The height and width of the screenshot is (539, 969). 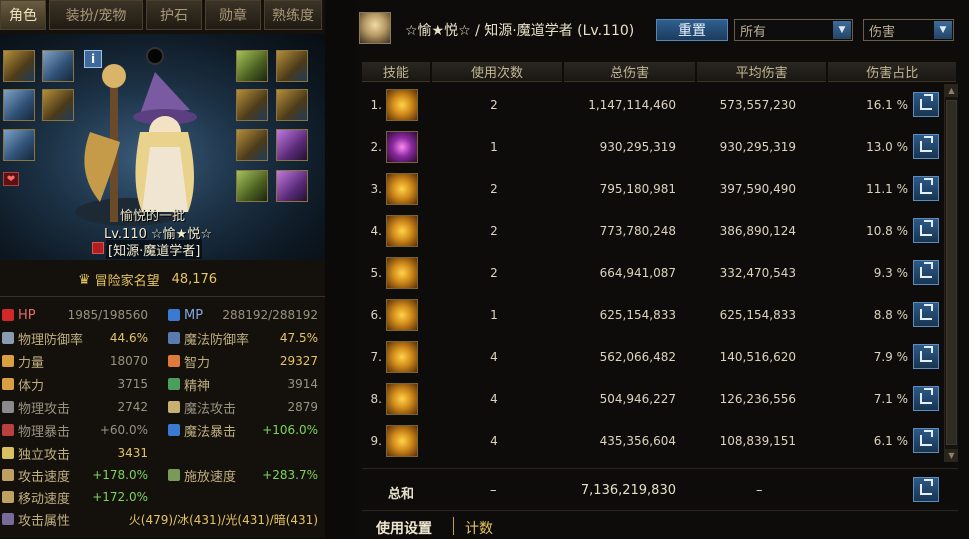 I want to click on total-label: 总和, so click(x=401, y=494).